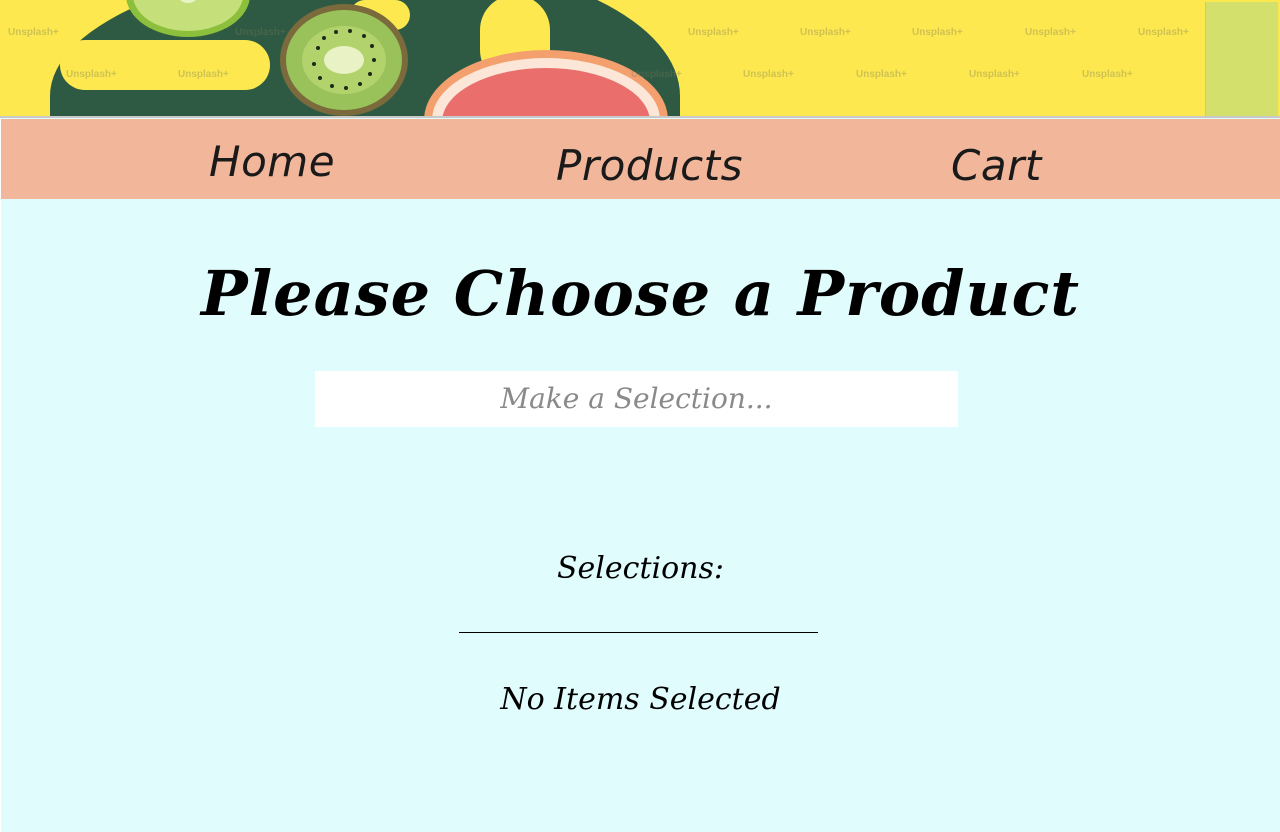 The width and height of the screenshot is (1280, 832). What do you see at coordinates (996, 165) in the screenshot?
I see `nav-link-cart: Cart` at bounding box center [996, 165].